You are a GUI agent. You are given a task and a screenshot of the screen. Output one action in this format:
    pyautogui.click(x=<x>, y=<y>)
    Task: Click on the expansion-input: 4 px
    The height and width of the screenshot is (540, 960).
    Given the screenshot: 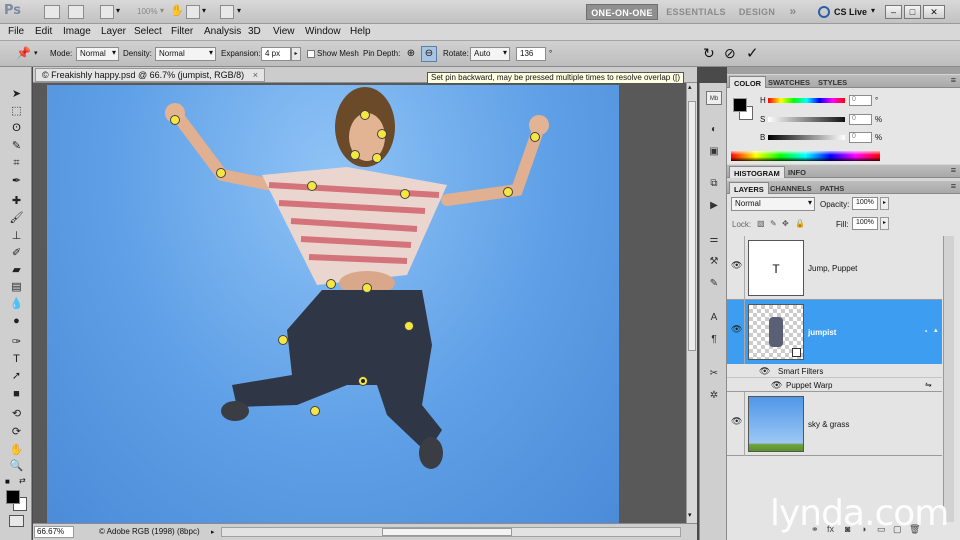 What is the action you would take?
    pyautogui.click(x=276, y=54)
    